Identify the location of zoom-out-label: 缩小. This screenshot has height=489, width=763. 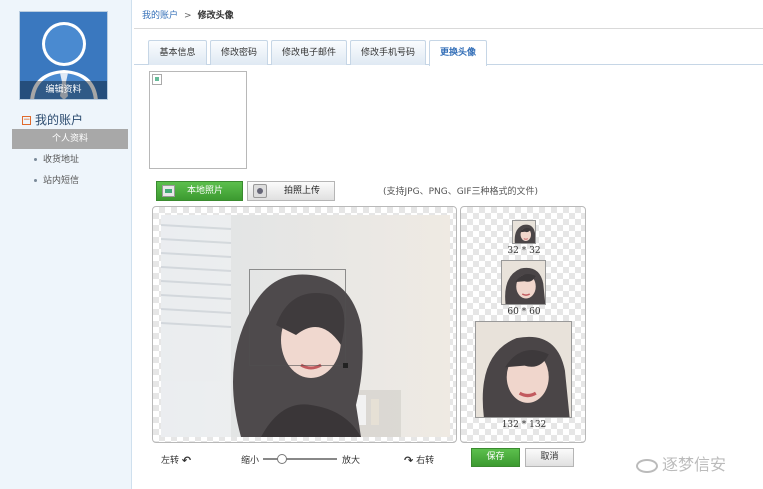
(250, 459).